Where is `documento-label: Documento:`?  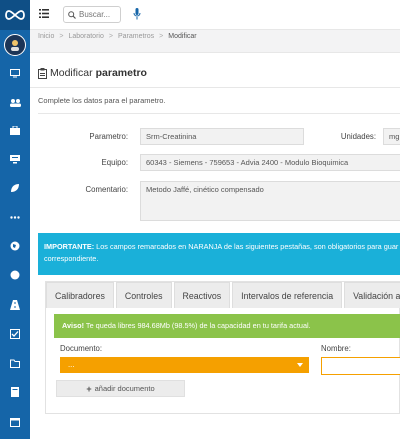
documento-label: Documento: is located at coordinates (81, 348).